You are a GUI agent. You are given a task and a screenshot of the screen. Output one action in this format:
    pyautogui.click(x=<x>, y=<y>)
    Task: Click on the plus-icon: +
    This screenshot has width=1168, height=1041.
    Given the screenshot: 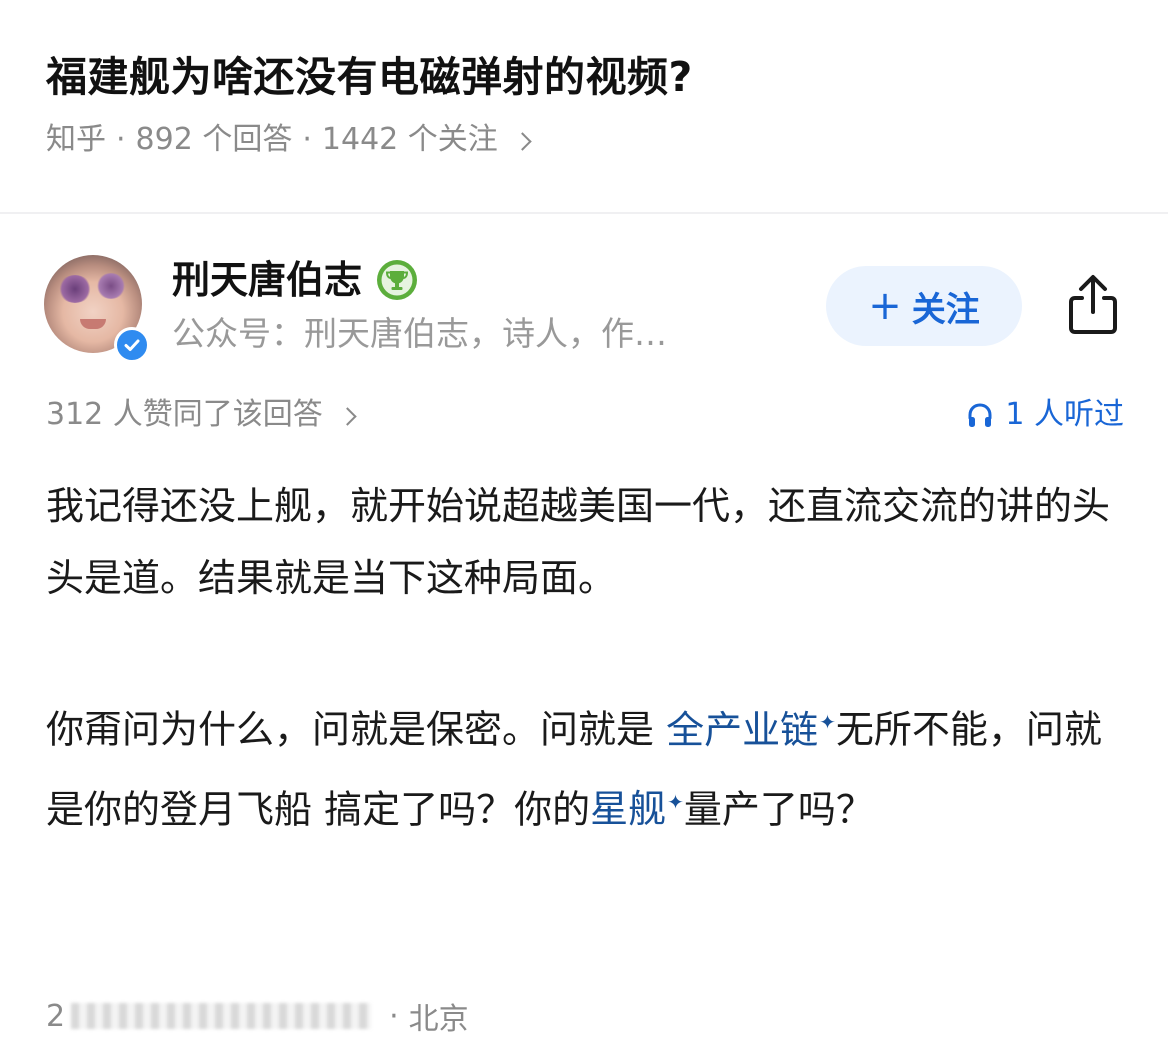 What is the action you would take?
    pyautogui.click(x=885, y=306)
    